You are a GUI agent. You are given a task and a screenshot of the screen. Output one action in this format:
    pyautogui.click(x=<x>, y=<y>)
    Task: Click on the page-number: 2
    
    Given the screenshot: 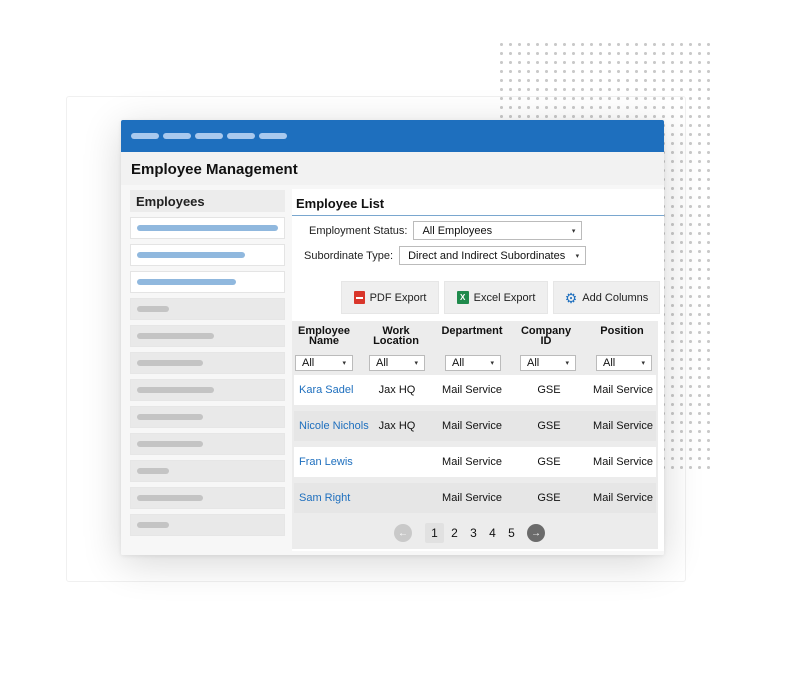 What is the action you would take?
    pyautogui.click(x=454, y=533)
    